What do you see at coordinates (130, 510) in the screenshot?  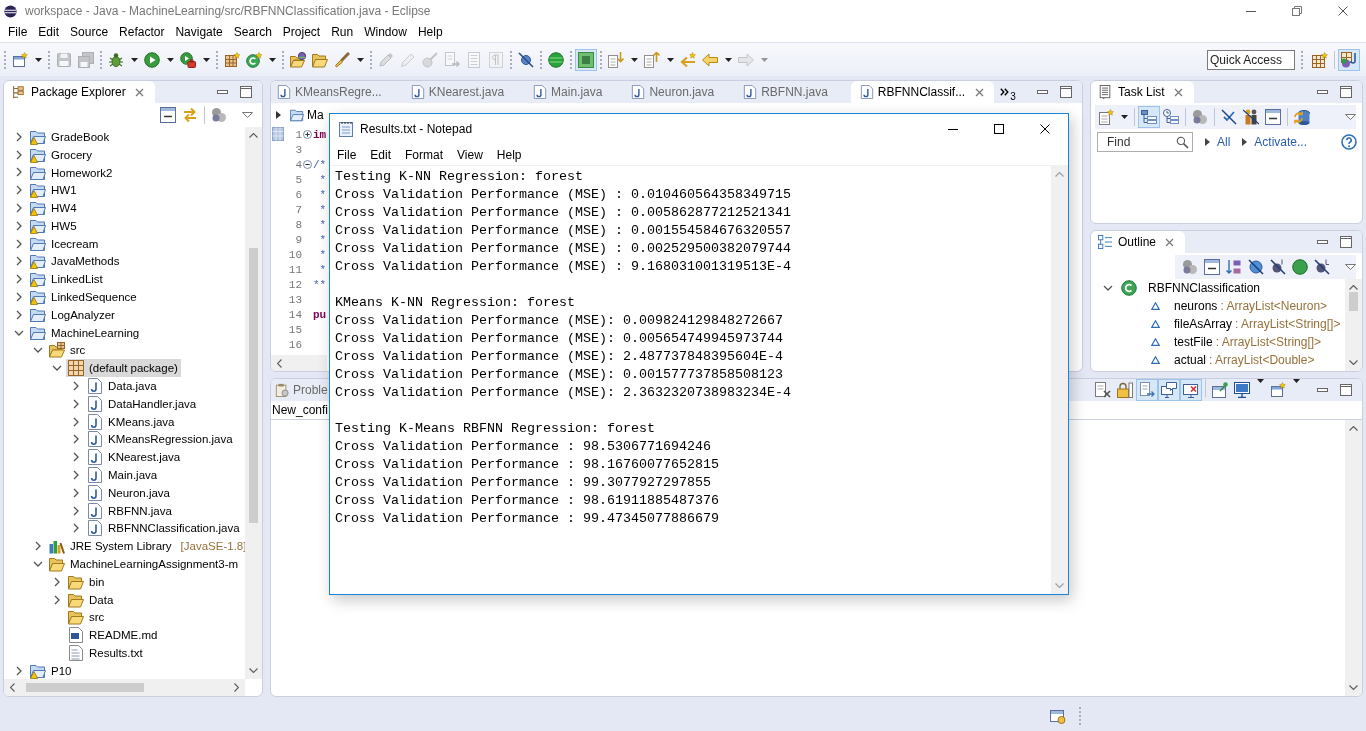 I see `tree-item: RBFNN.java` at bounding box center [130, 510].